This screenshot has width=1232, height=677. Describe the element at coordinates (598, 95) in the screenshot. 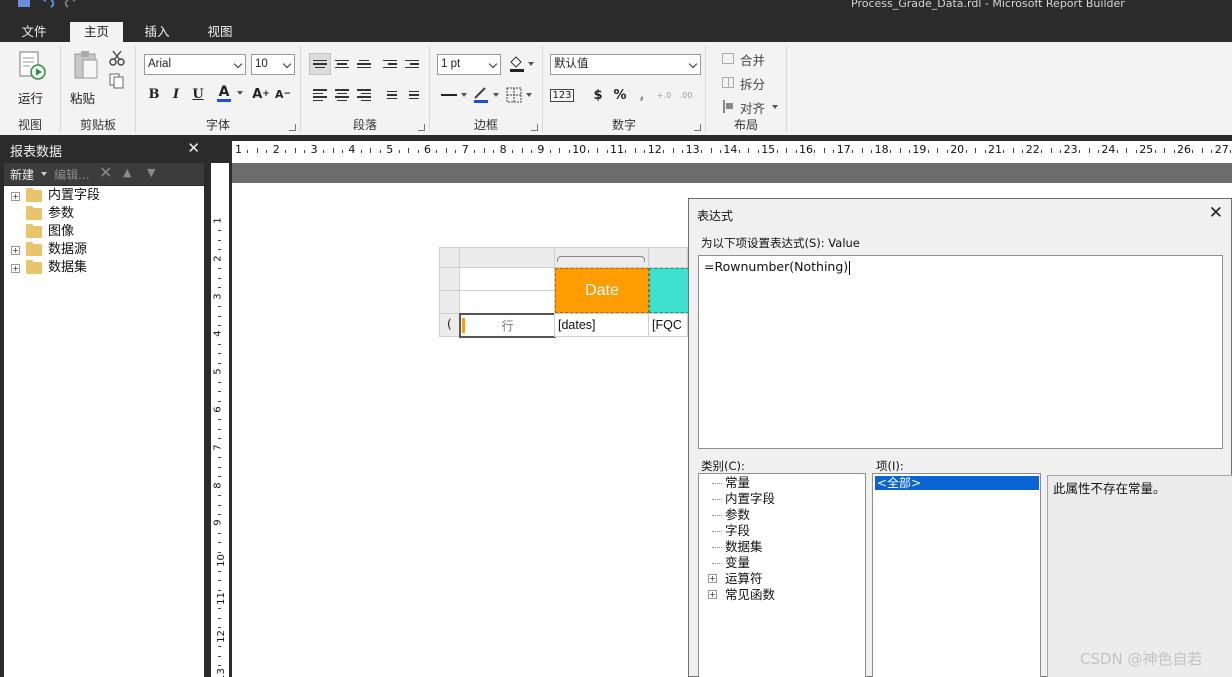

I see `currency-button: $` at that location.